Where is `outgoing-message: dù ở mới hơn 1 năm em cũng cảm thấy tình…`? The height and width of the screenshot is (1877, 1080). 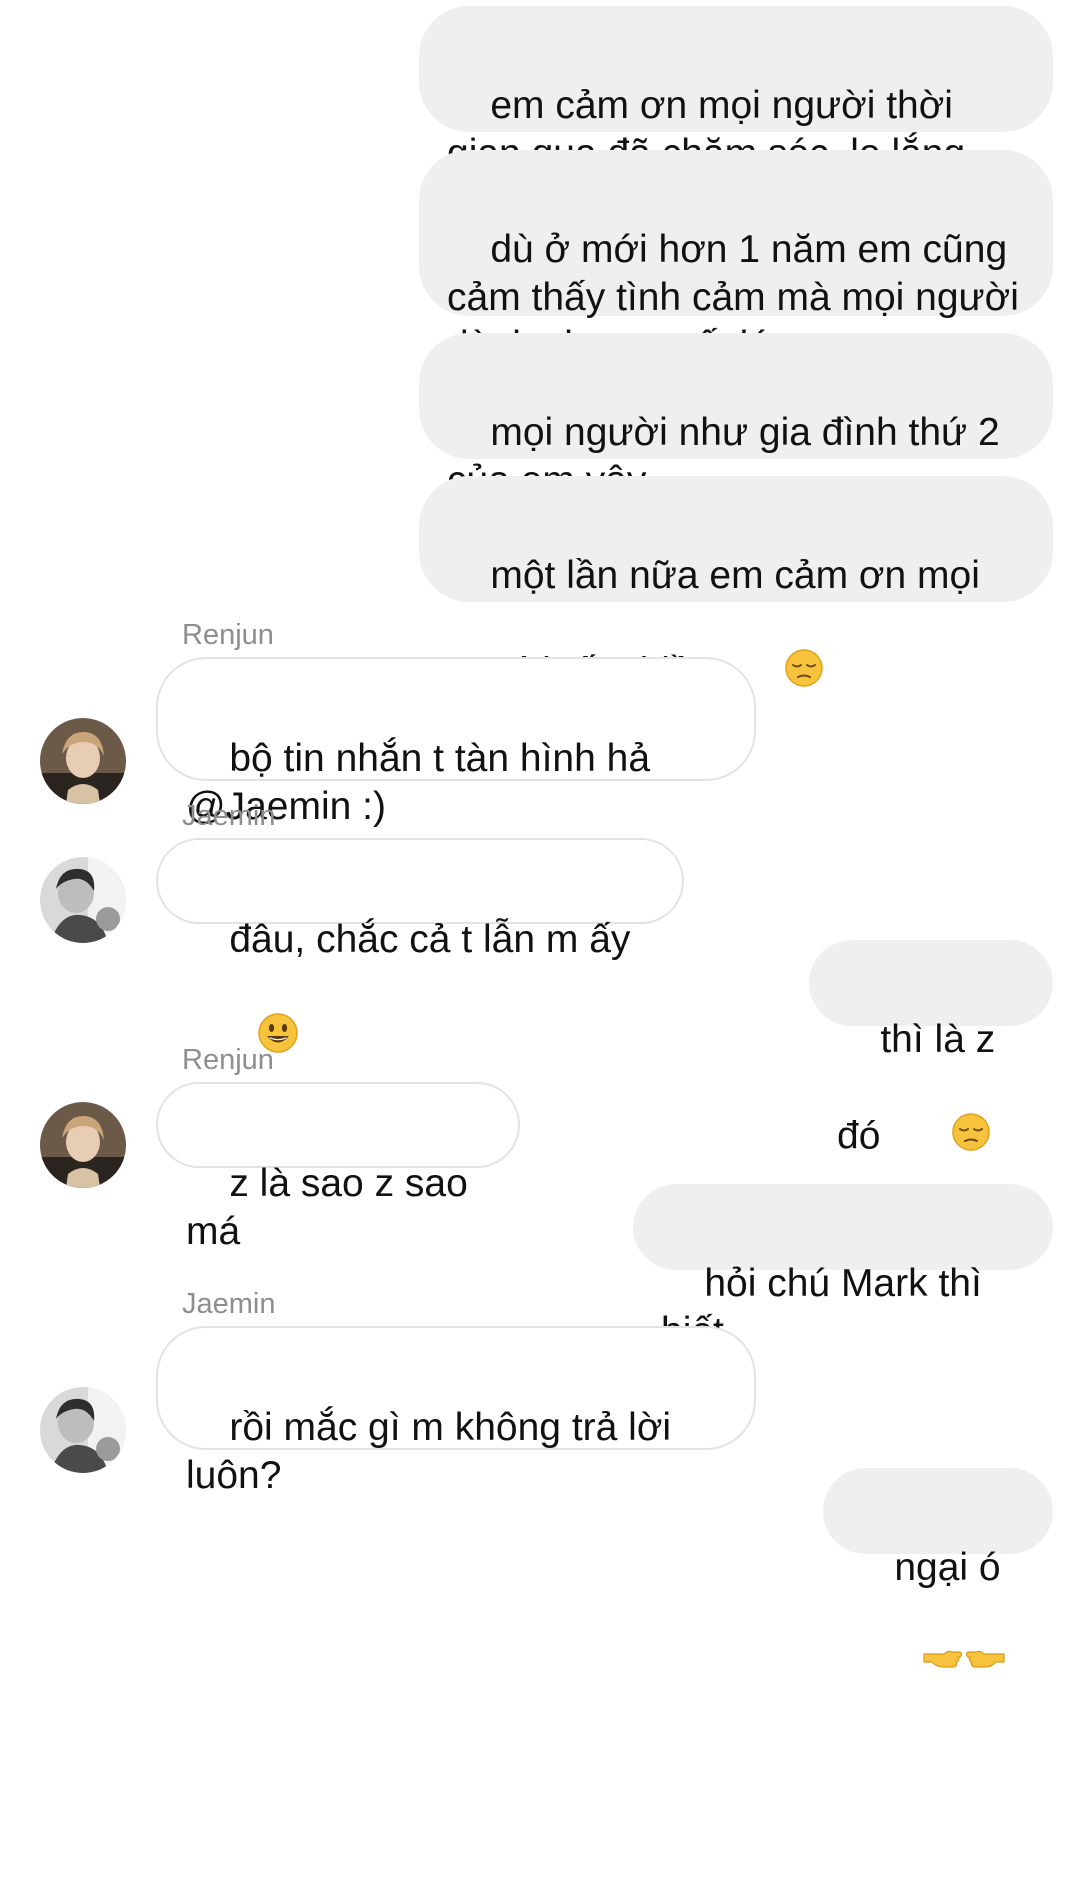
outgoing-message: dù ở mới hơn 1 năm em cũng cảm thấy tình… is located at coordinates (736, 258).